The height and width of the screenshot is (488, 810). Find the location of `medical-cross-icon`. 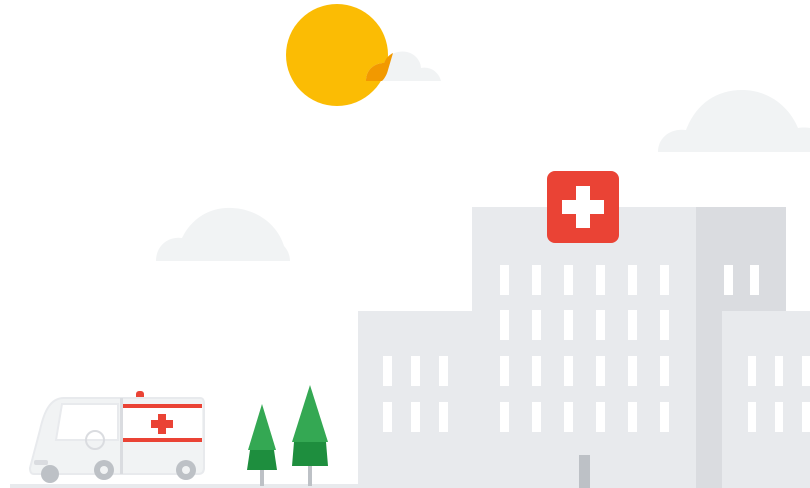

medical-cross-icon is located at coordinates (583, 207).